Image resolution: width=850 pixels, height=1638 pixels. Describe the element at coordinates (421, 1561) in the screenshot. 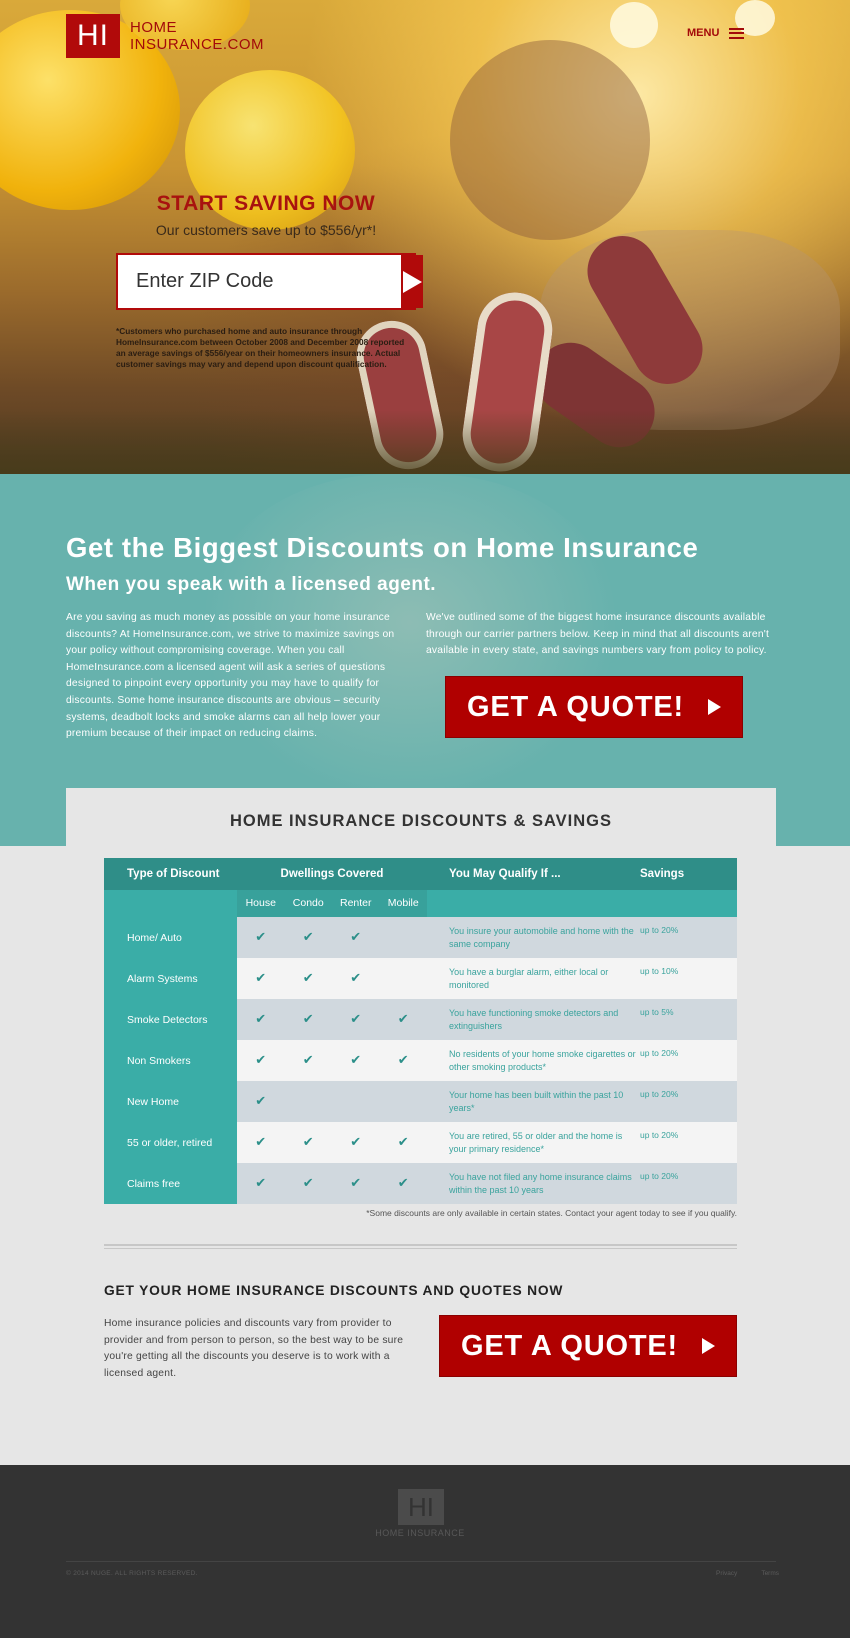

I see `footer-divider` at that location.